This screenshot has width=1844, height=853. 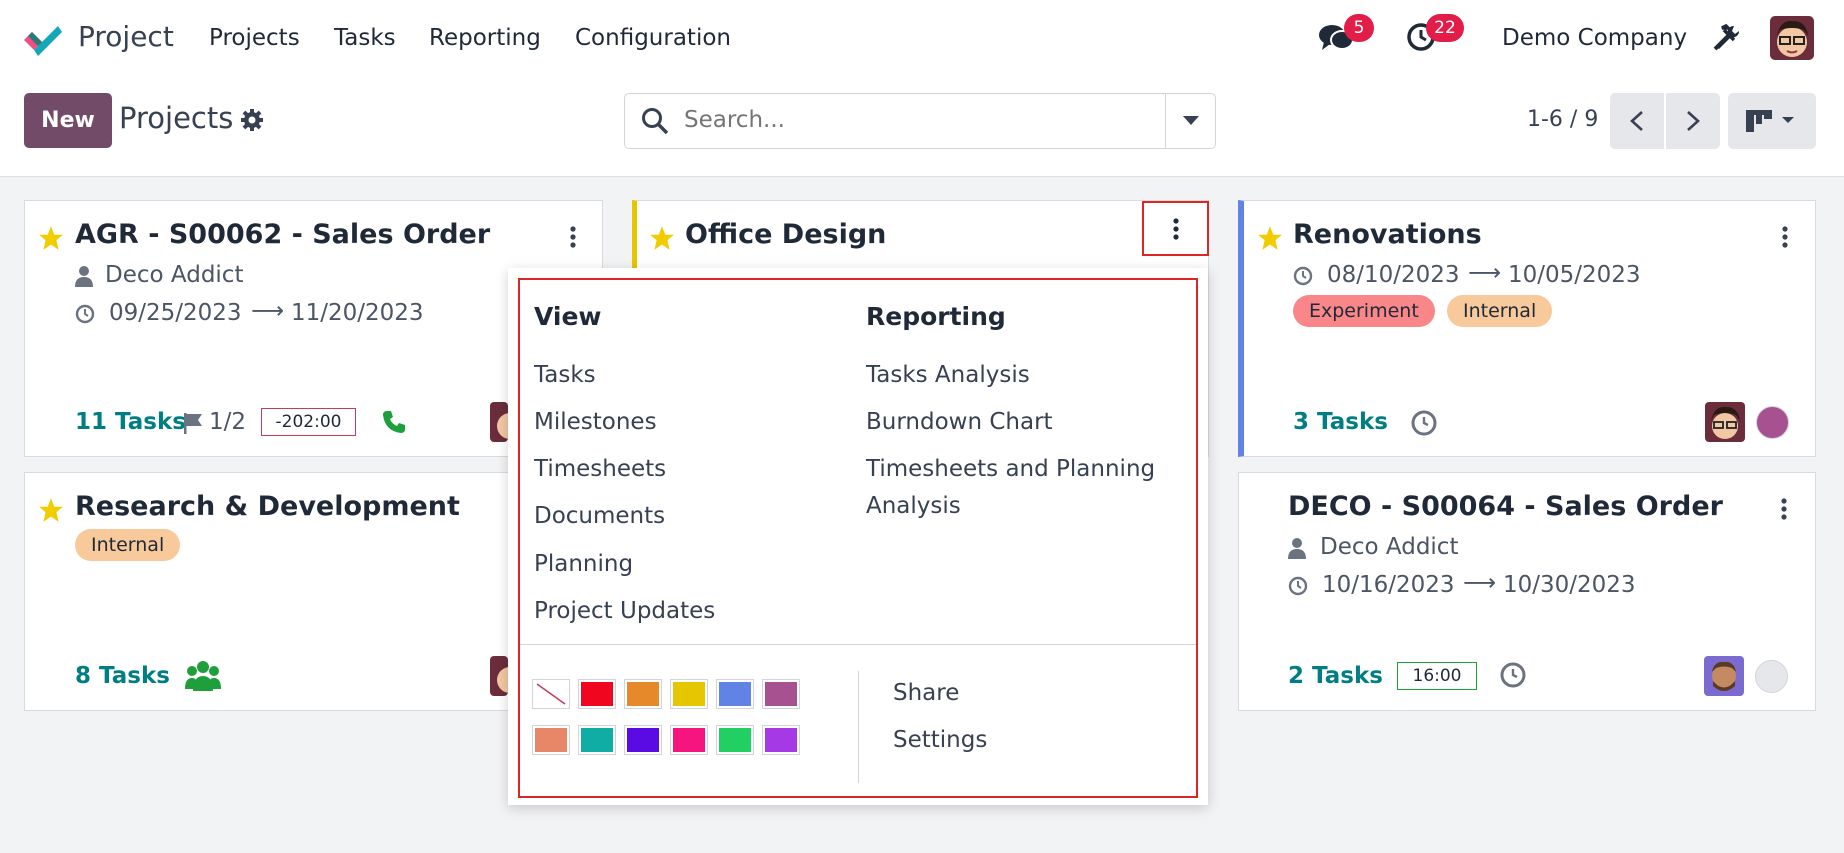 I want to click on project-title: Renovations, so click(x=1387, y=234).